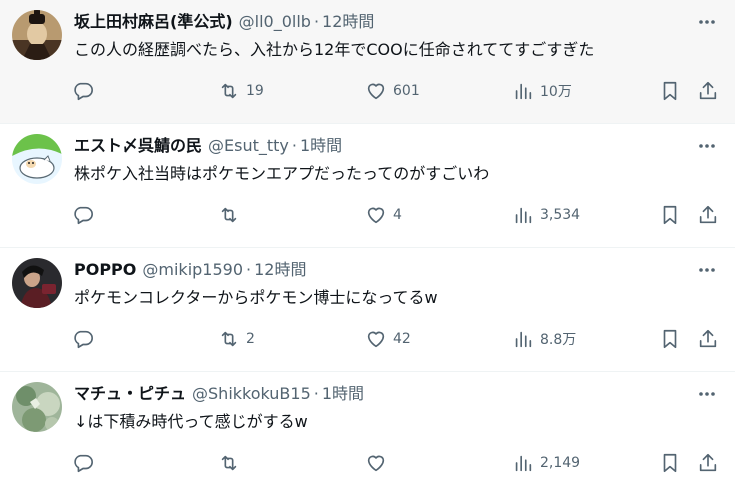  I want to click on display-name: POPPO, so click(105, 270).